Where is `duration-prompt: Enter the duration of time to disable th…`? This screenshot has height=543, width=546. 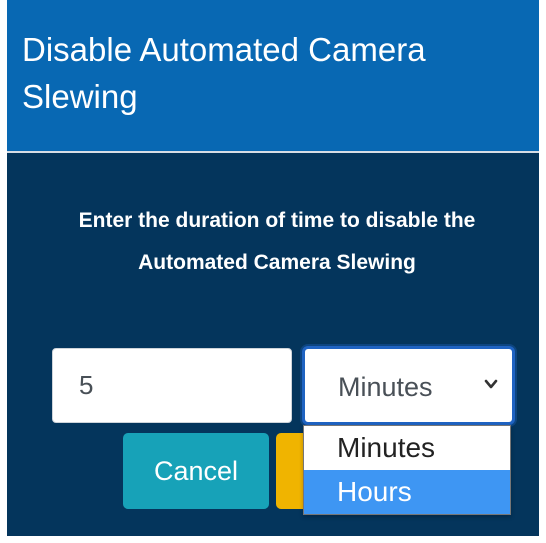
duration-prompt: Enter the duration of time to disable th… is located at coordinates (277, 241).